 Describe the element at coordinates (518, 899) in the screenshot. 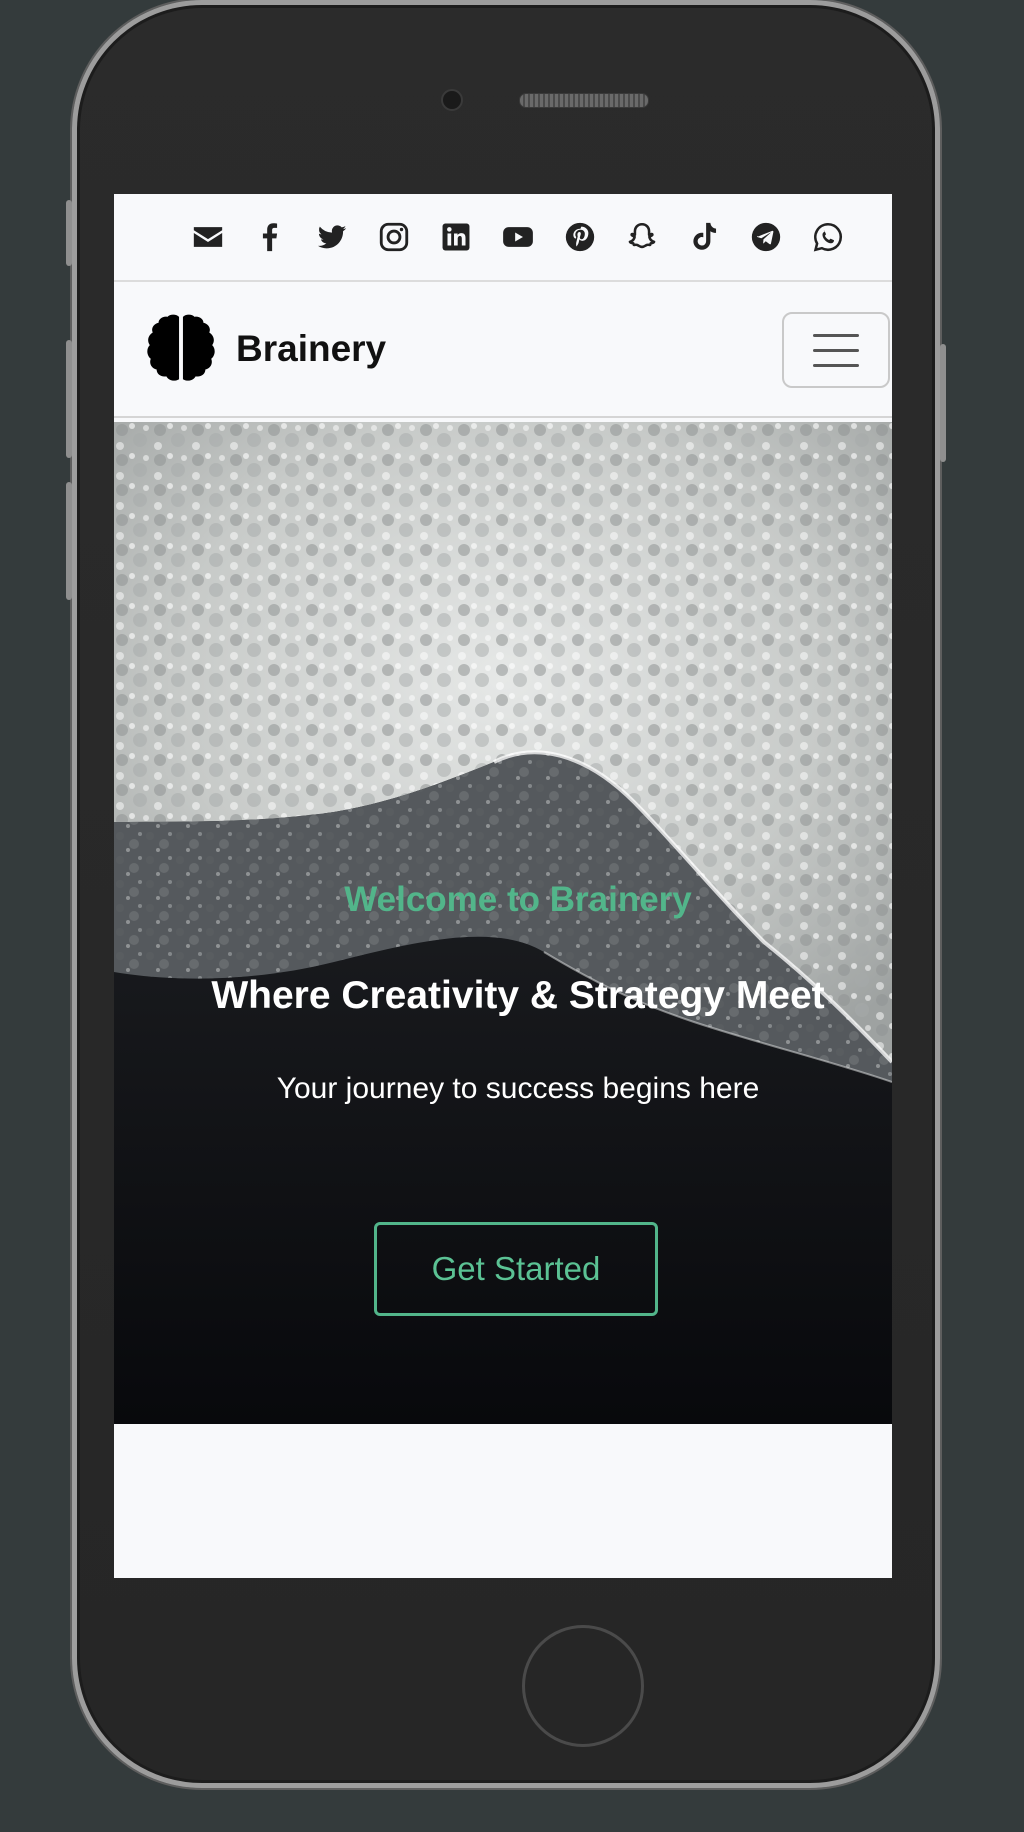

I see `hero-welcome-text: Welcome to Brainery` at that location.